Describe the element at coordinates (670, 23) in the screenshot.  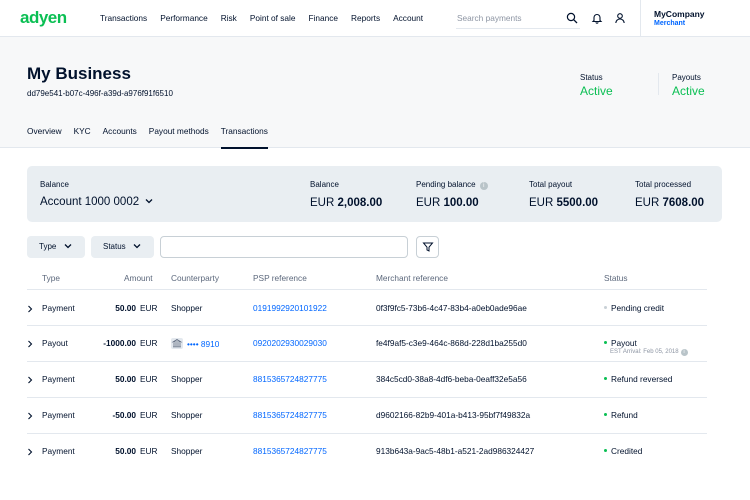
I see `company-role: Merchant` at that location.